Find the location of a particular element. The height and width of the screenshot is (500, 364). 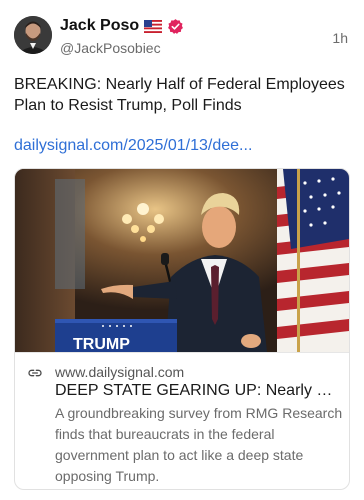

author-handle: @JackPosobiec is located at coordinates (110, 48).